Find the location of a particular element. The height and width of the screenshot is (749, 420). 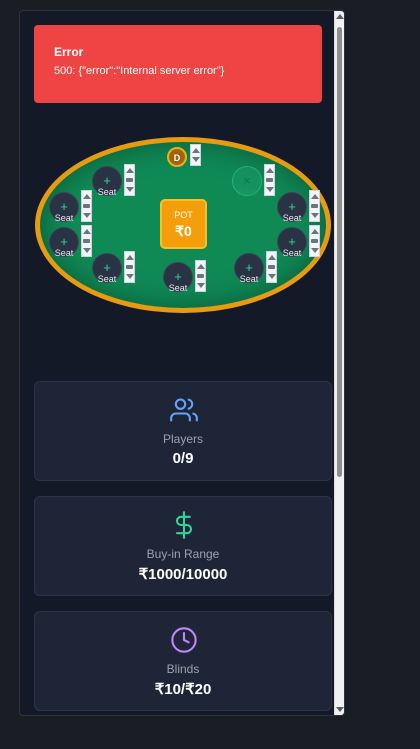

seat-1: + Seat is located at coordinates (107, 181).